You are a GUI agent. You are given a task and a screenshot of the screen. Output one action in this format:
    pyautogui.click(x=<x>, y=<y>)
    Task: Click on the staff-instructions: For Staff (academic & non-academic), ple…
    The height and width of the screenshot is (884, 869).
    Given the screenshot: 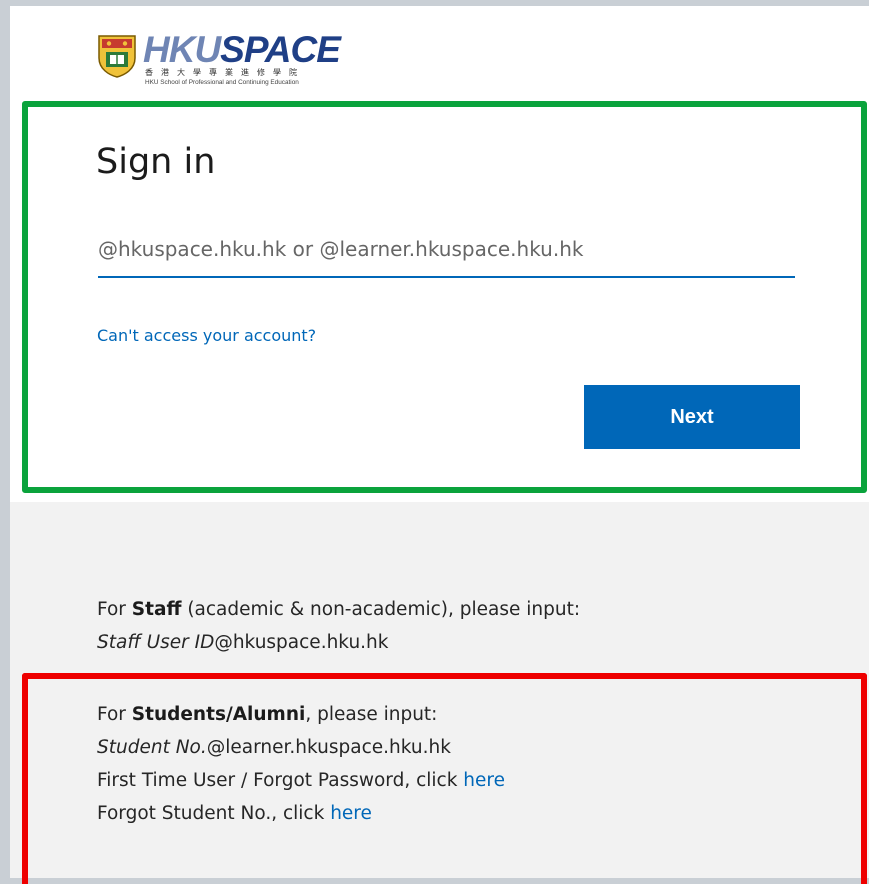 What is the action you would take?
    pyautogui.click(x=338, y=626)
    